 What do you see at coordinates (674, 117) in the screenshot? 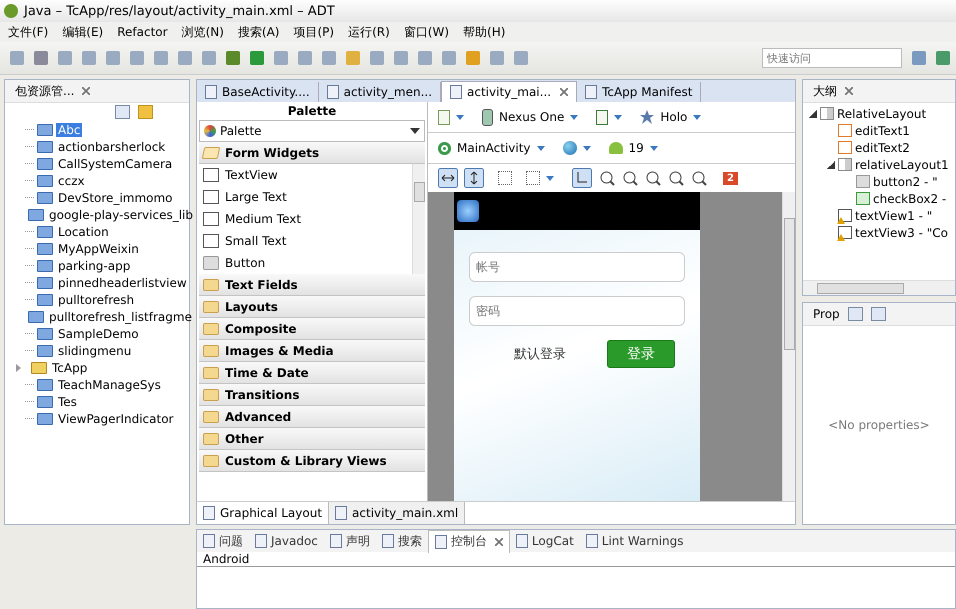
I see `theme-dropdown: Holo` at bounding box center [674, 117].